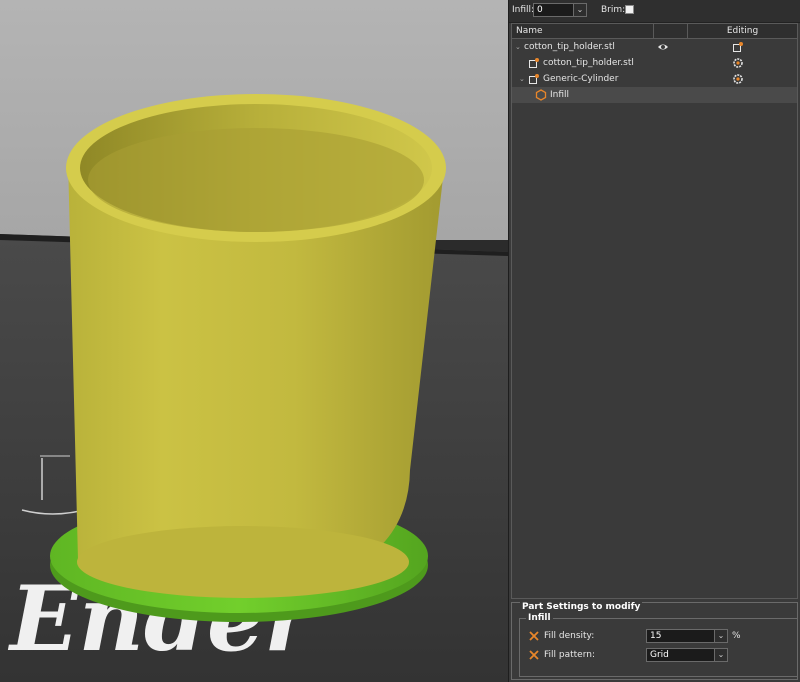 This screenshot has width=800, height=682. I want to click on fill-density-value: 15, so click(656, 636).